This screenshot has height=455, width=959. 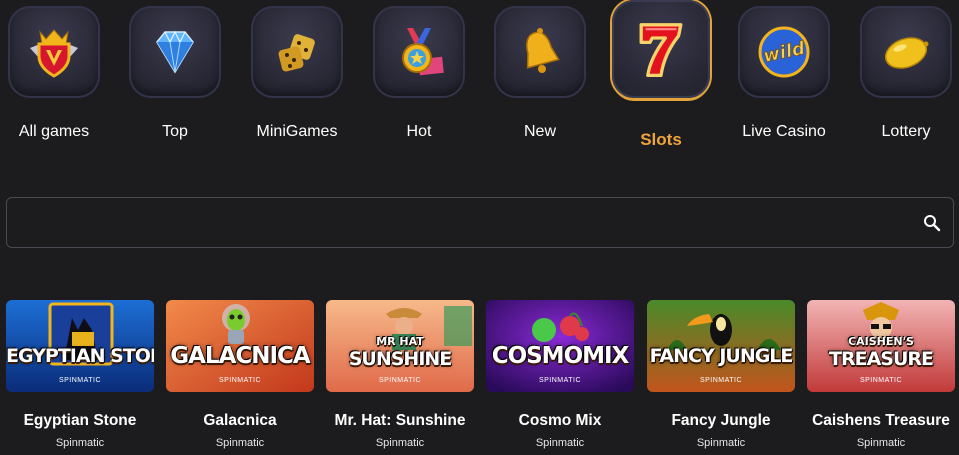 What do you see at coordinates (906, 131) in the screenshot?
I see `category-label: Lottery` at bounding box center [906, 131].